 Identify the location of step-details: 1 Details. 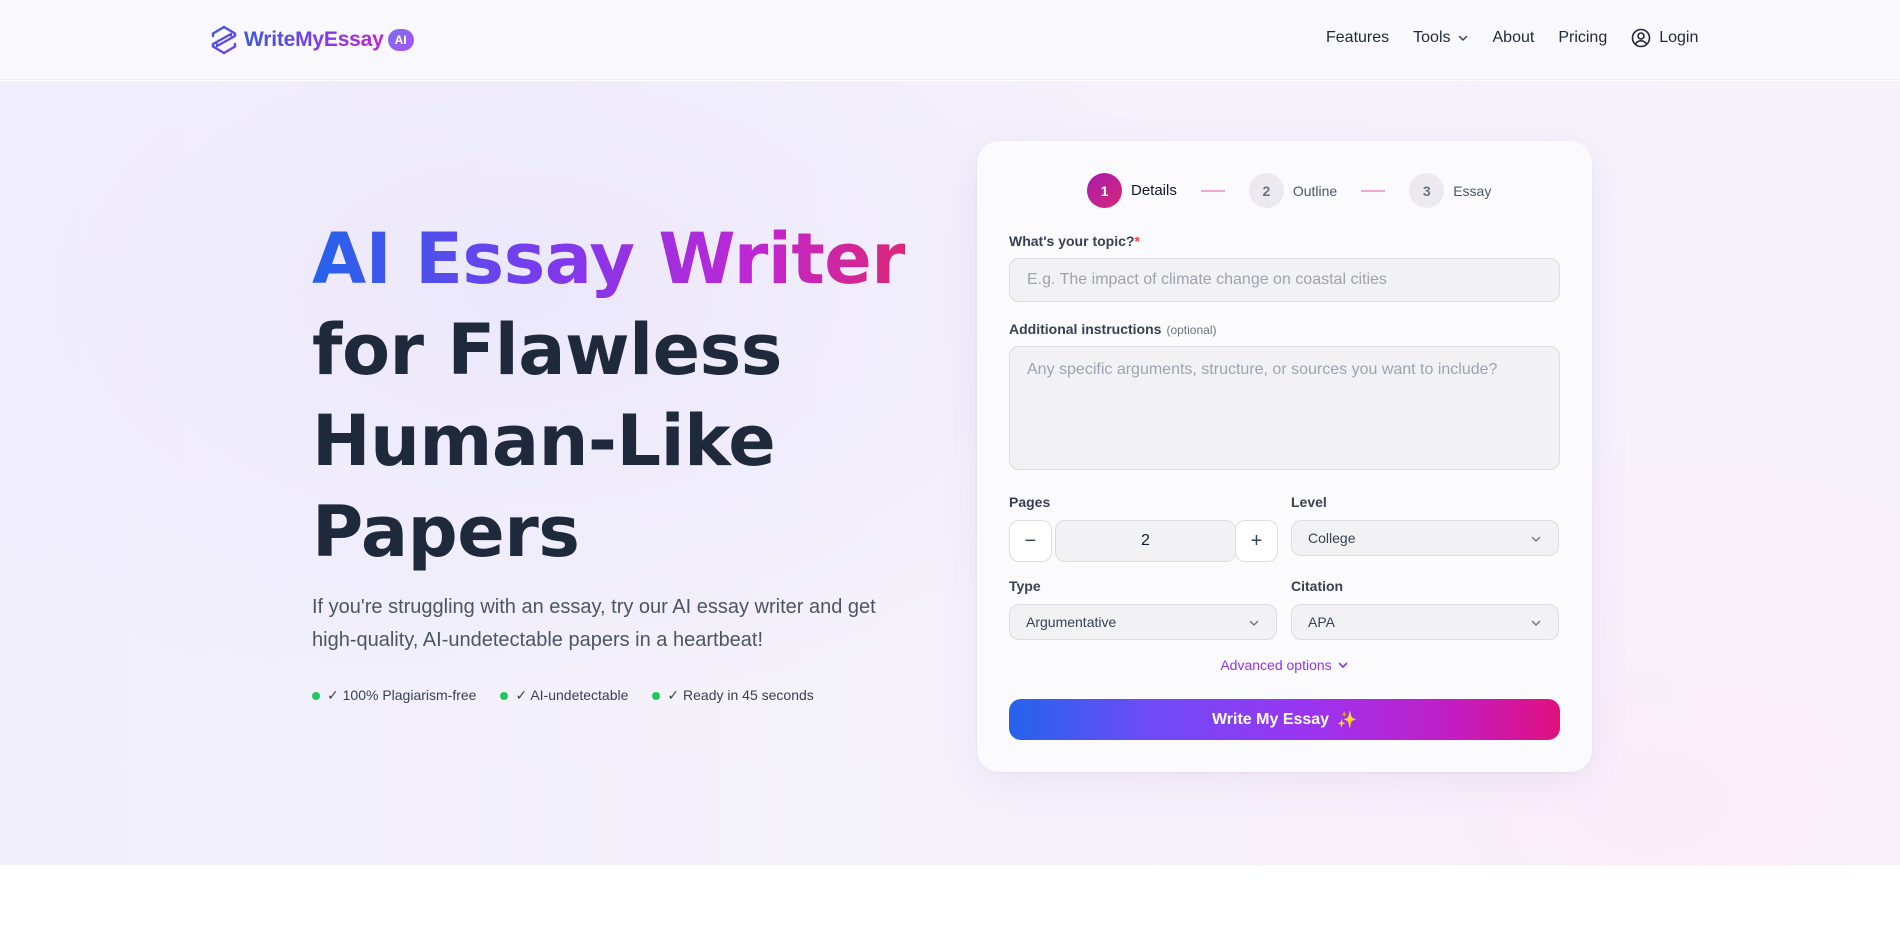
(1132, 190).